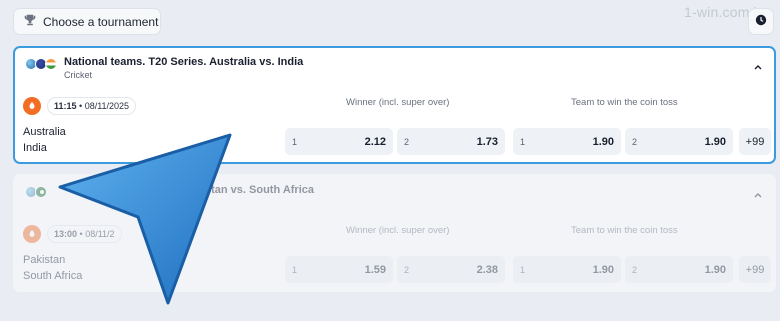 This screenshot has width=780, height=321. What do you see at coordinates (35, 148) in the screenshot?
I see `team-2-name: India` at bounding box center [35, 148].